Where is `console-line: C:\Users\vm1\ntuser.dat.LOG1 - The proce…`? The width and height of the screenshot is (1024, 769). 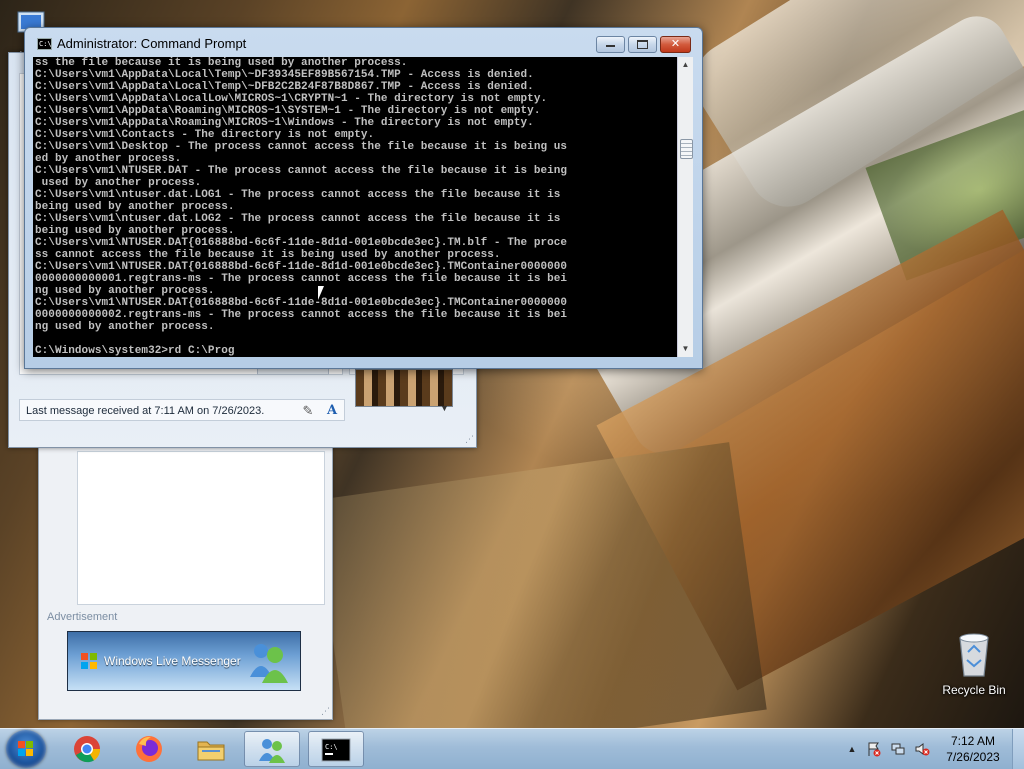 console-line: C:\Users\vm1\ntuser.dat.LOG1 - The proce… is located at coordinates (298, 195).